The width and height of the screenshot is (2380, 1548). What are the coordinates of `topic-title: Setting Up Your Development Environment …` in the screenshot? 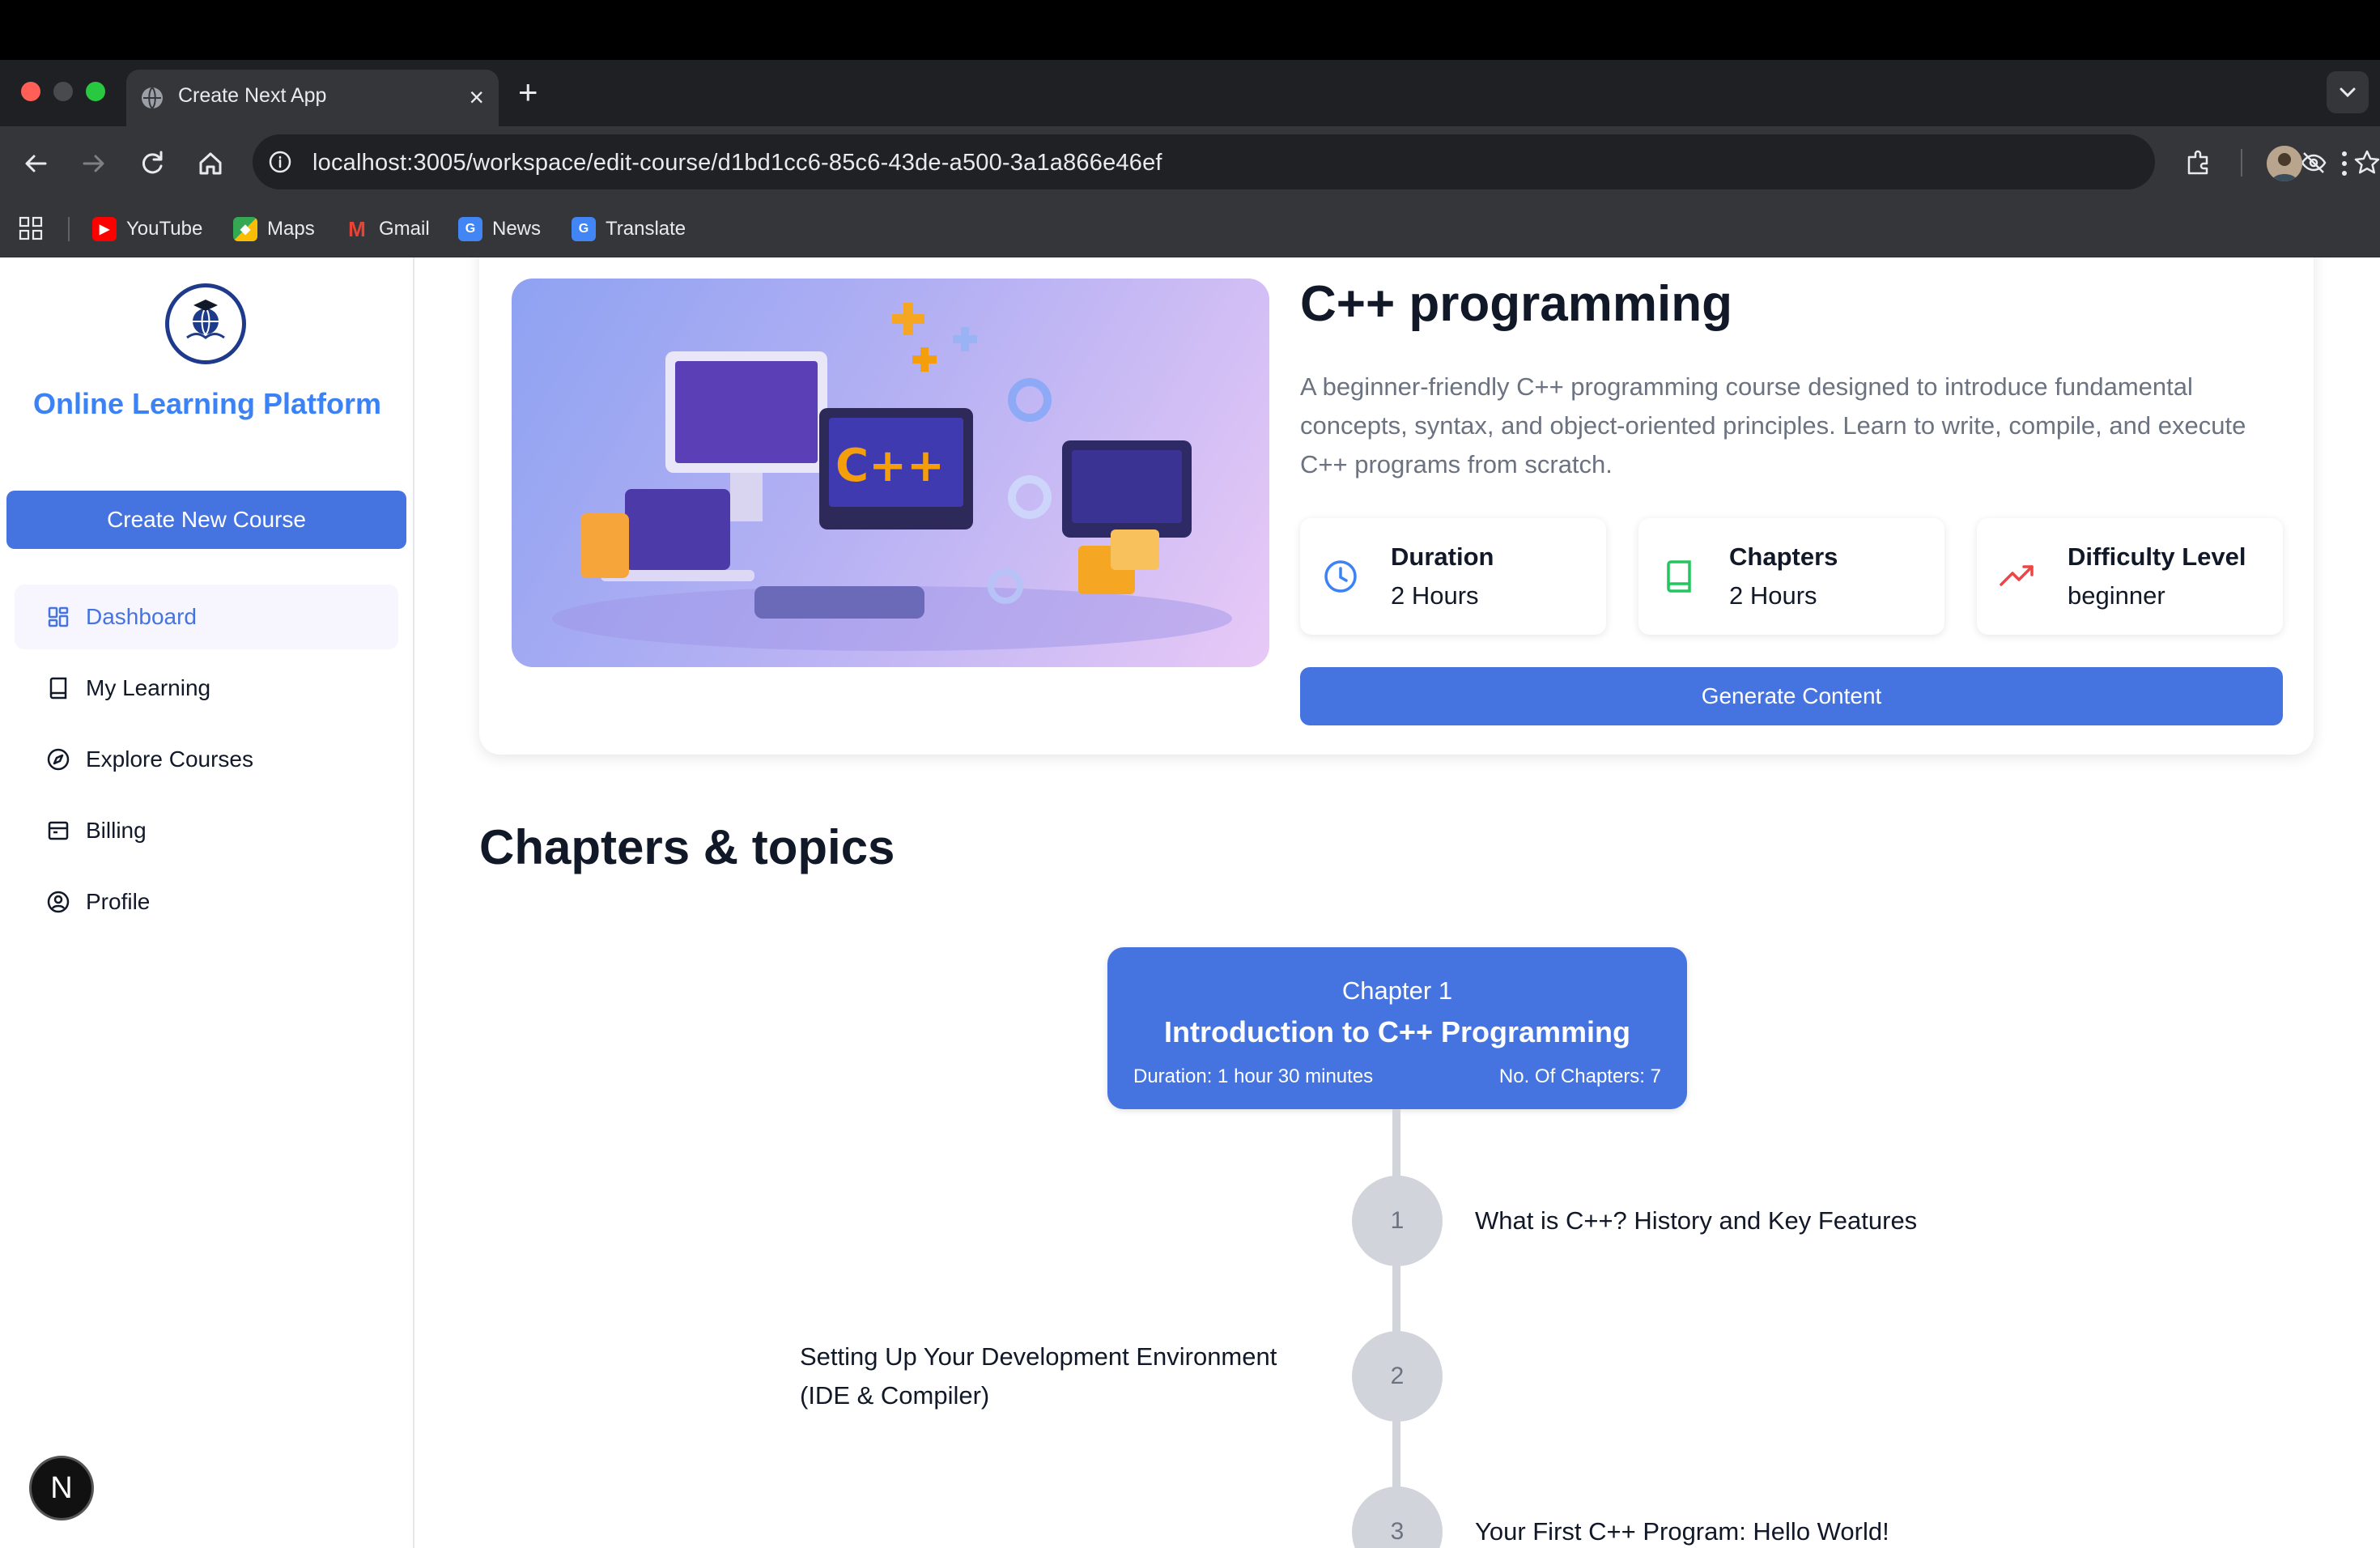 It's located at (1059, 1376).